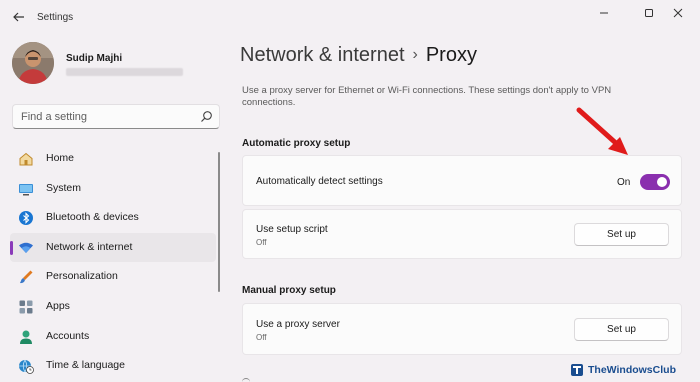 Image resolution: width=700 pixels, height=382 pixels. I want to click on sidebar-item-time-language: Time & language, so click(113, 366).